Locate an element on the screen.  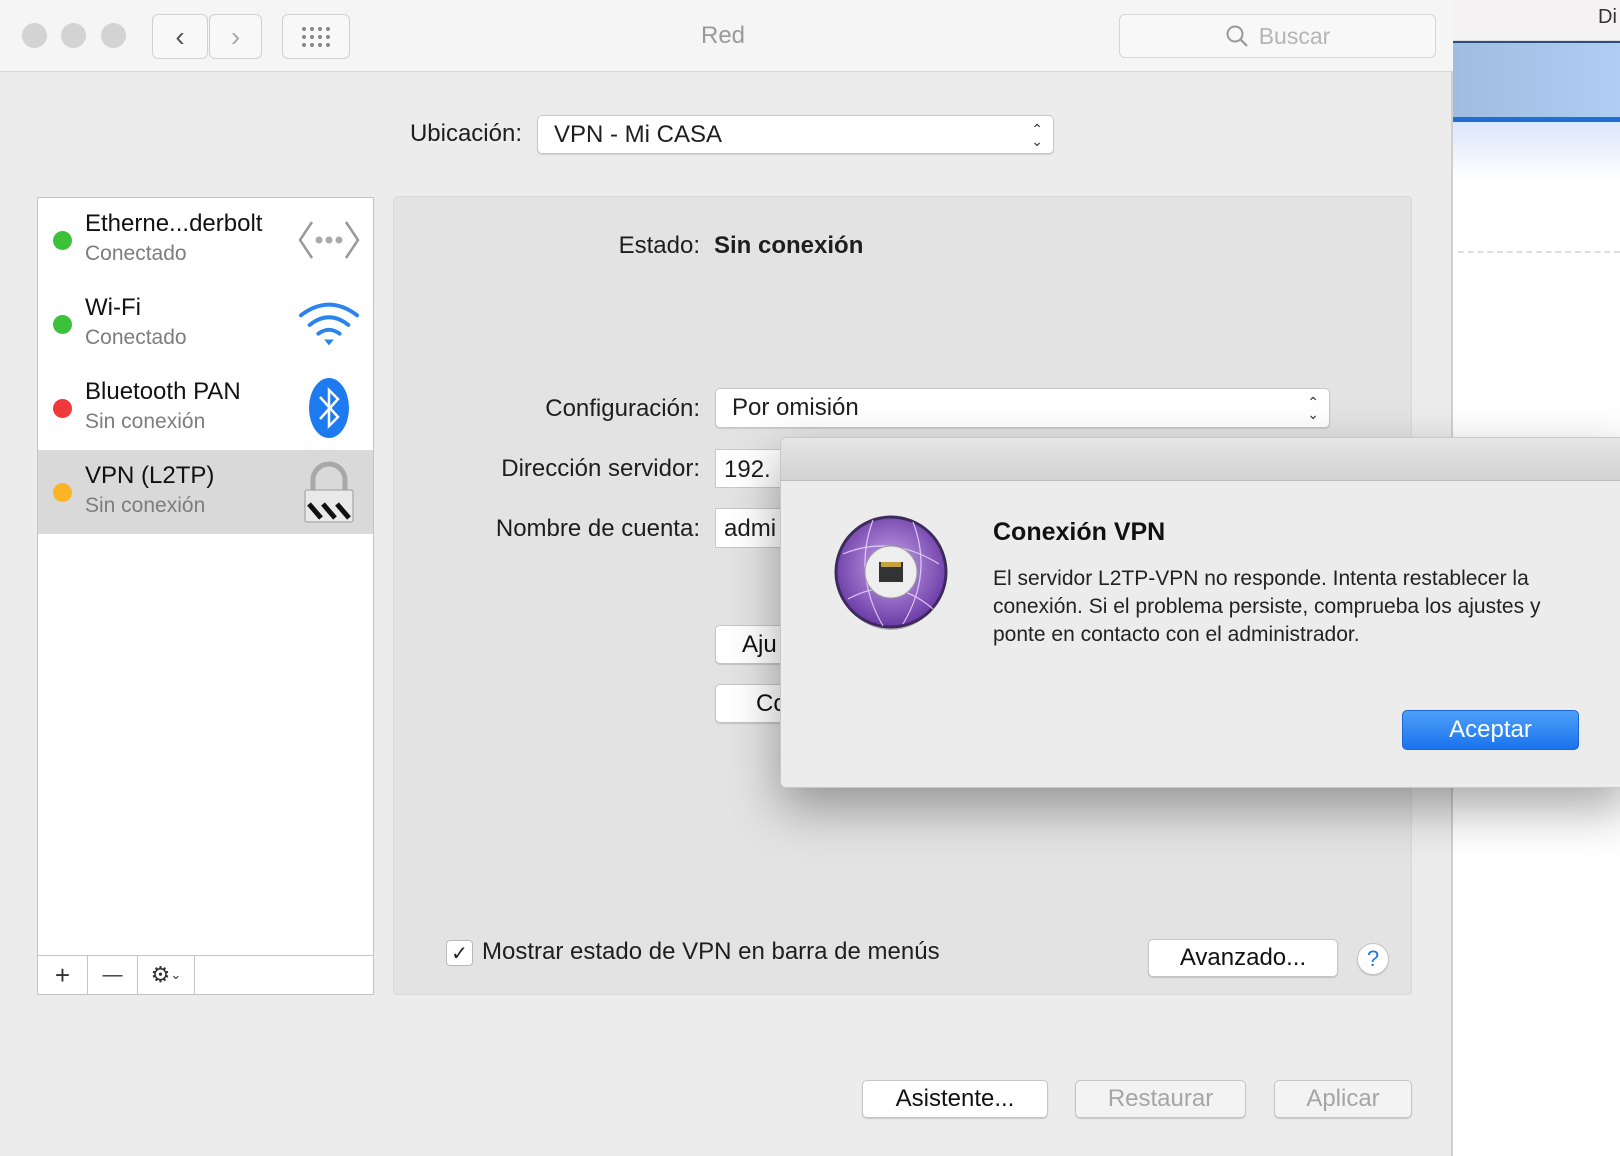
service-list-toolbar: + — ⚙ ⌄ is located at coordinates (205, 974).